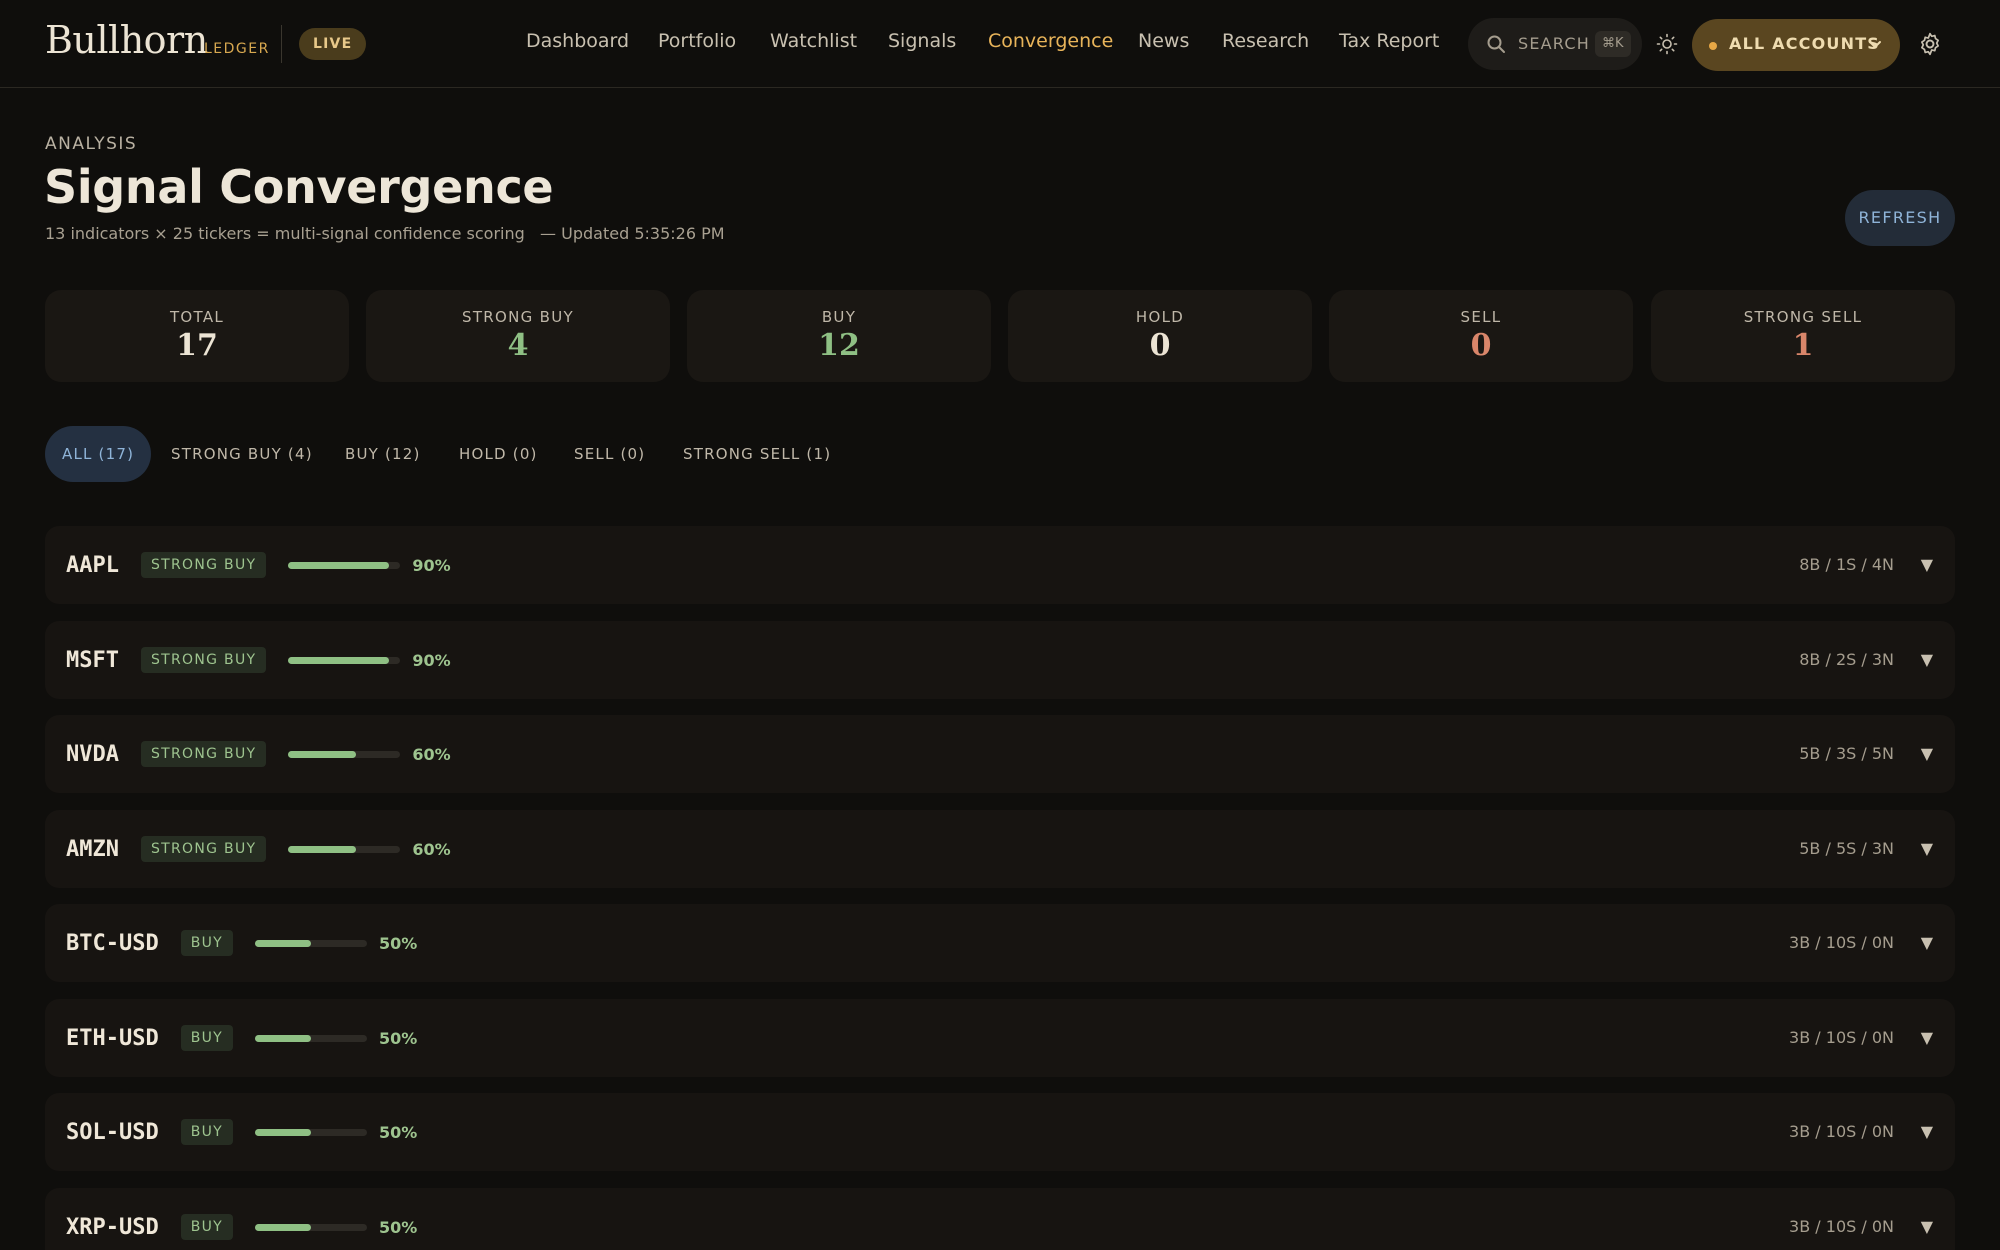 This screenshot has height=1250, width=2000. I want to click on nav-link-watchlist: Watchlist, so click(813, 41).